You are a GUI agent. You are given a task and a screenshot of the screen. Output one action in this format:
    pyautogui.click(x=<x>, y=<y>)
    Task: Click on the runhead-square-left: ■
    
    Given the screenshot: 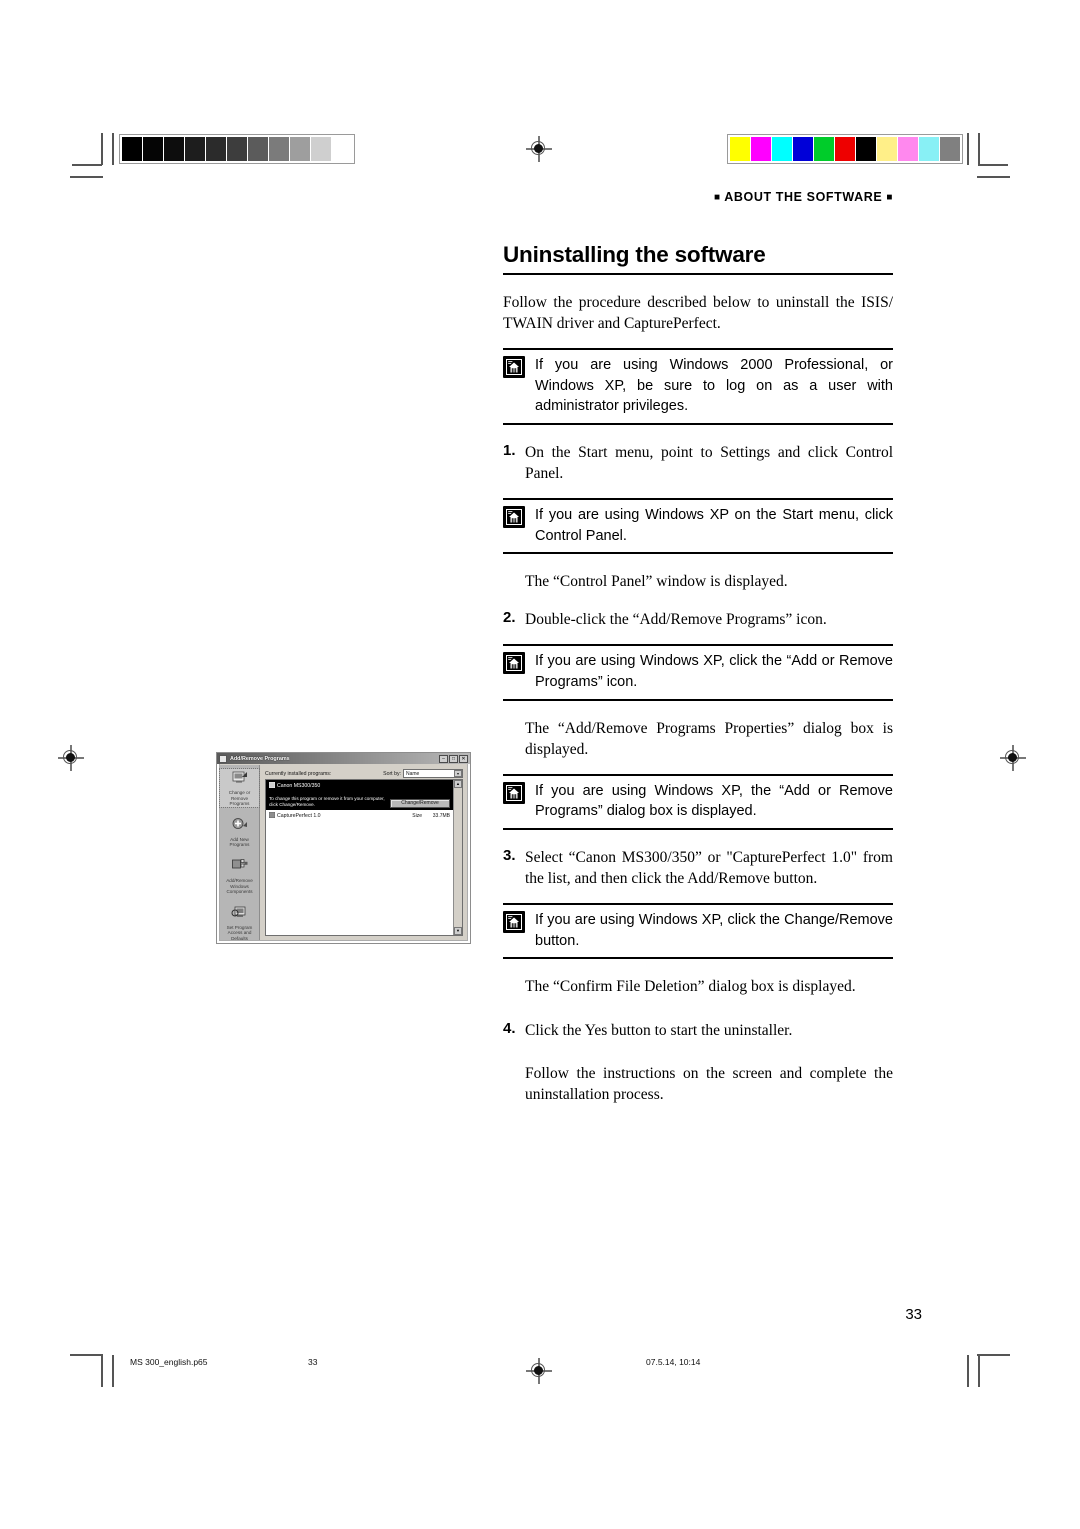 What is the action you would take?
    pyautogui.click(x=717, y=197)
    